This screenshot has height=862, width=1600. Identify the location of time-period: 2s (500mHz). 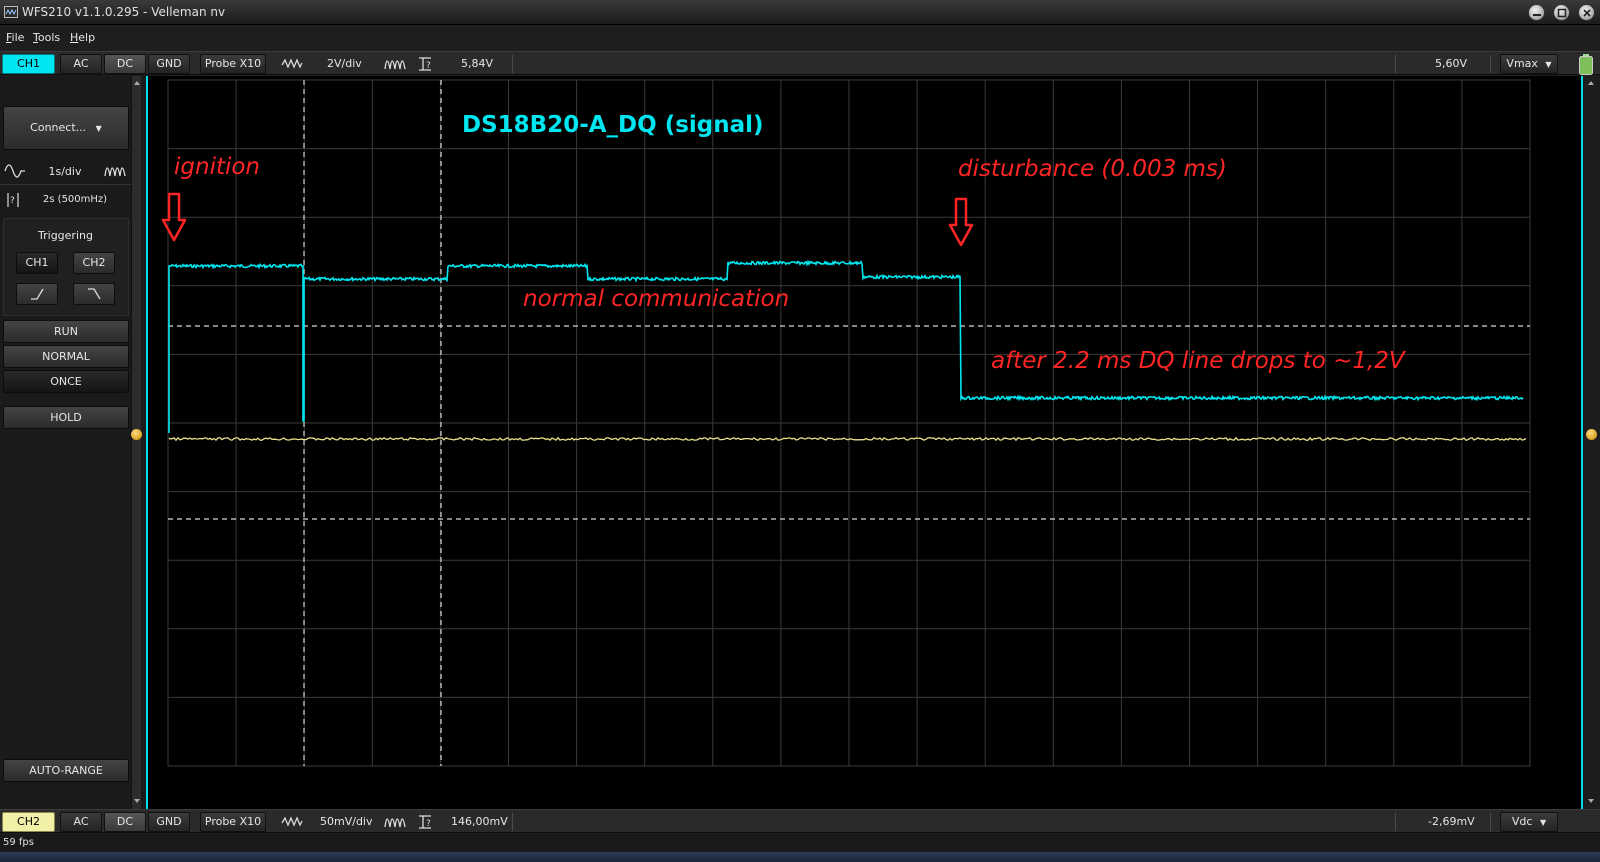
(75, 199).